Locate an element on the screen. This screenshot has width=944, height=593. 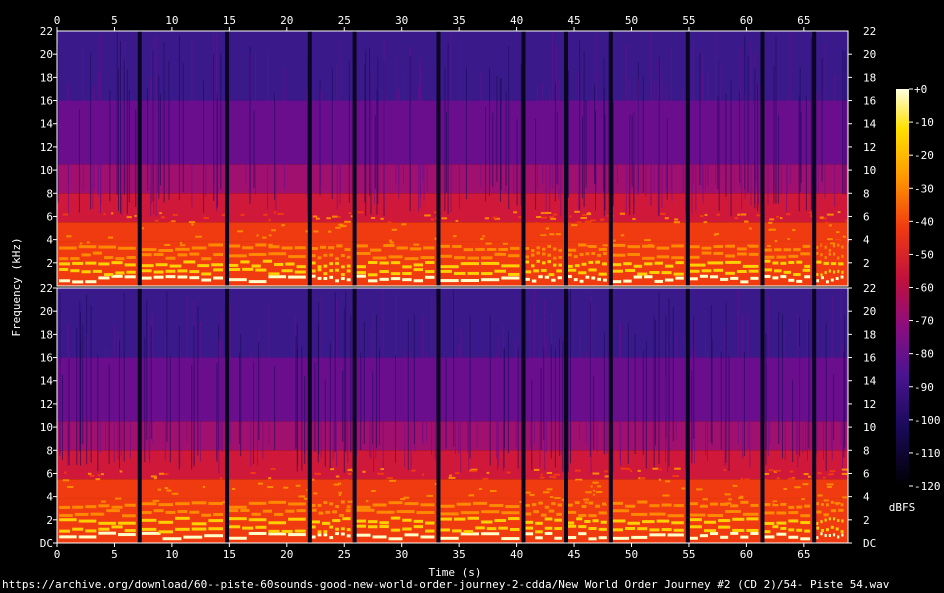
y-tick-label-left: 22 is located at coordinates (46, 31).